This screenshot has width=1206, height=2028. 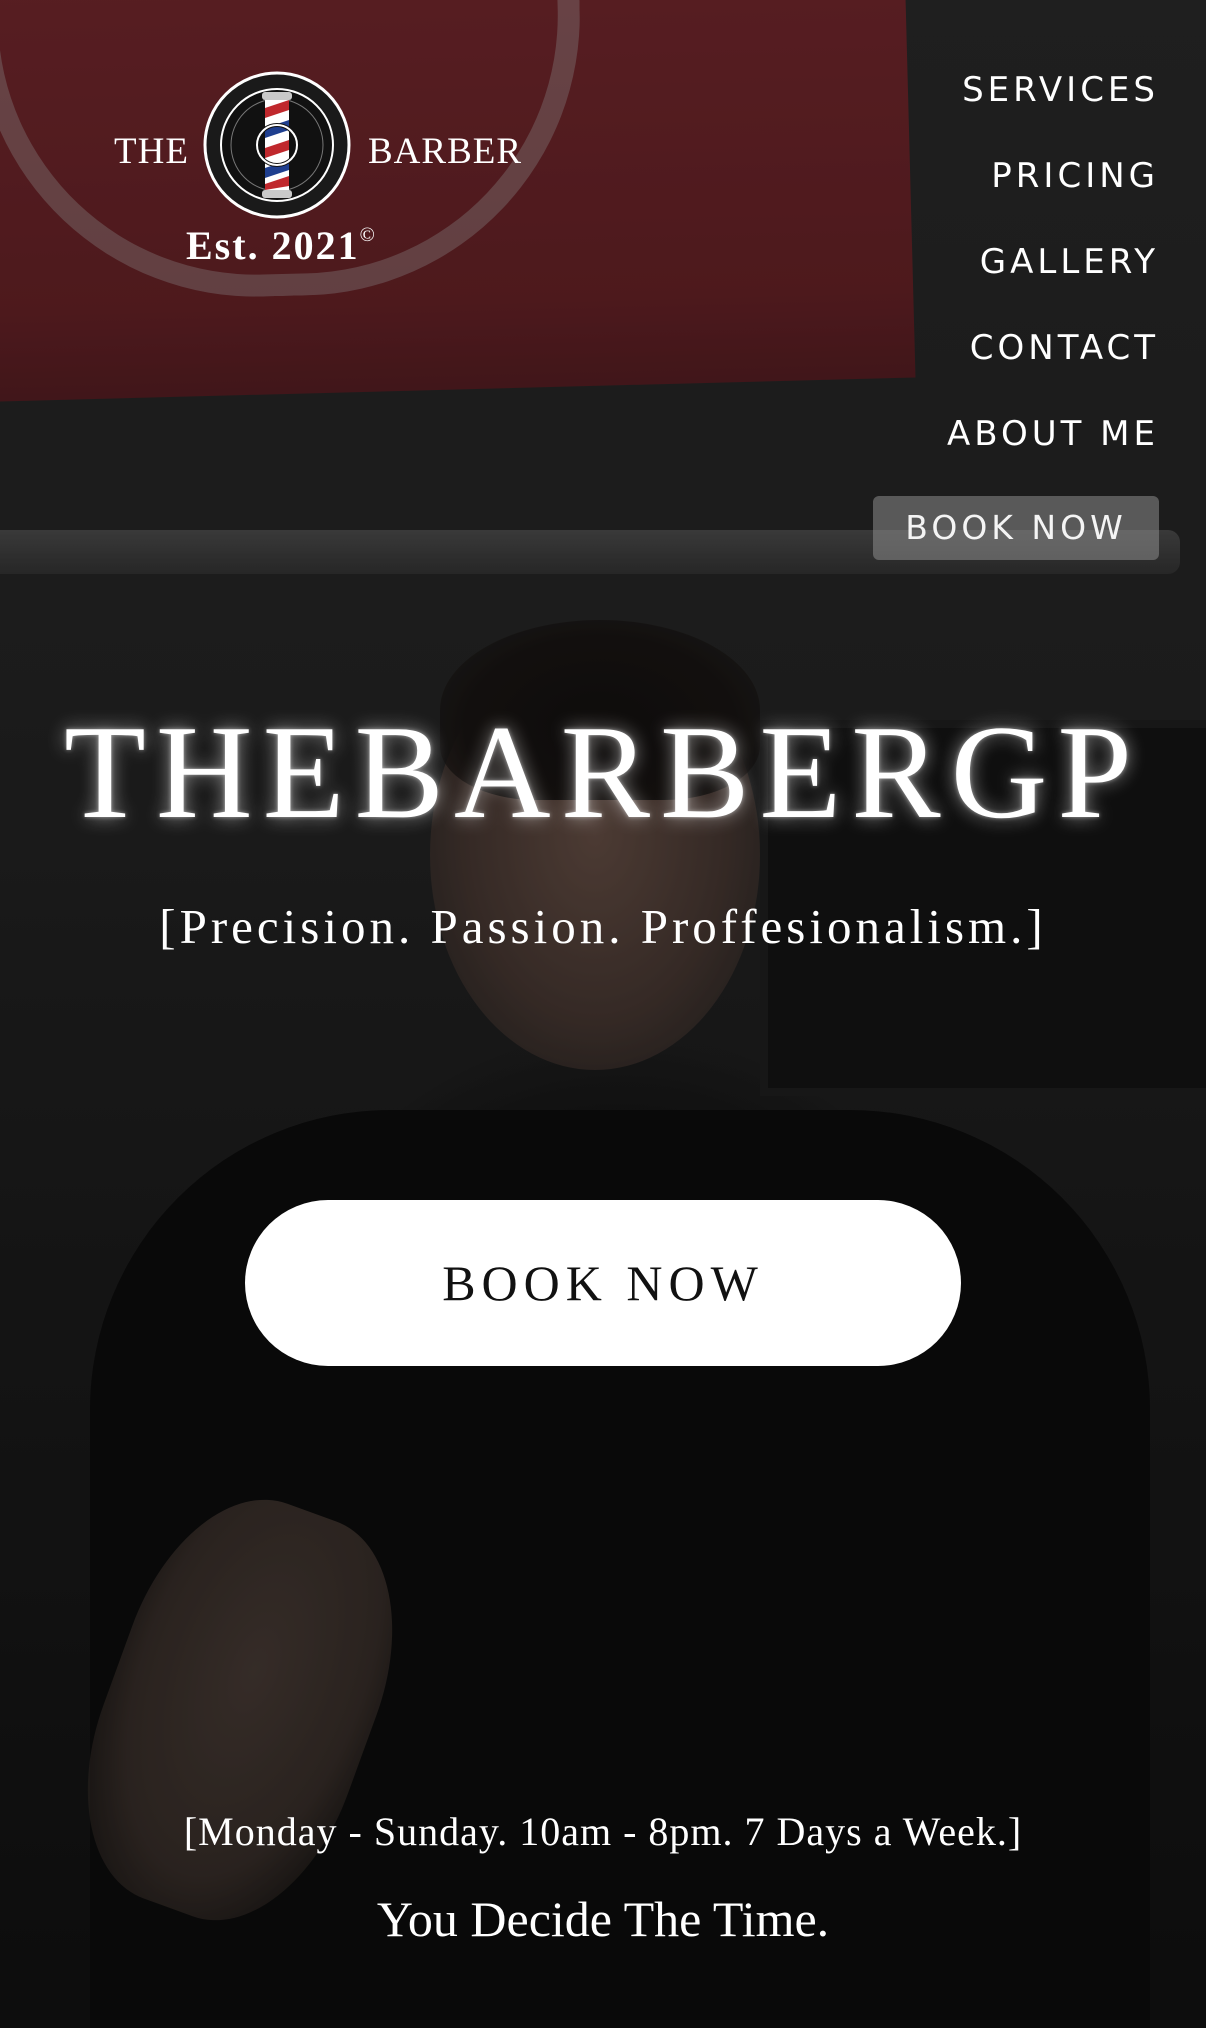 What do you see at coordinates (1016, 528) in the screenshot?
I see `nav-book-now-button: BOOK NOW` at bounding box center [1016, 528].